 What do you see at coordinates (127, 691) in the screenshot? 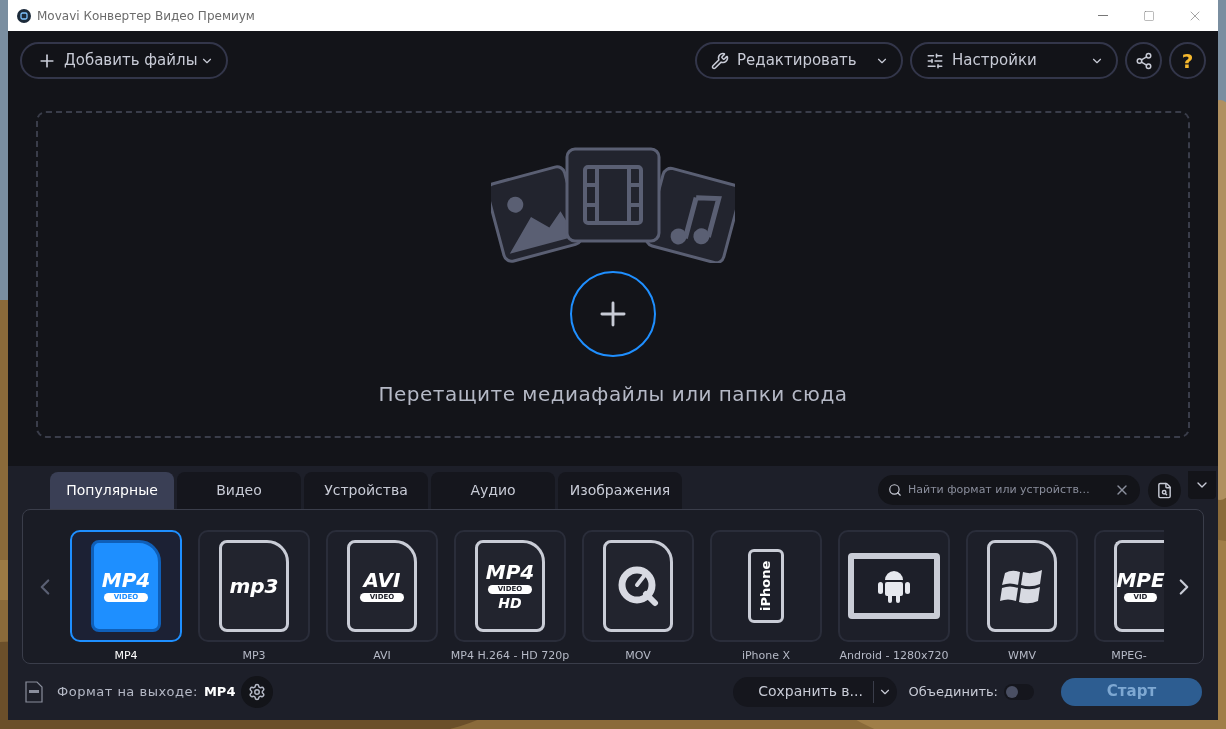
I see `output-format-label: Формат на выходе:` at bounding box center [127, 691].